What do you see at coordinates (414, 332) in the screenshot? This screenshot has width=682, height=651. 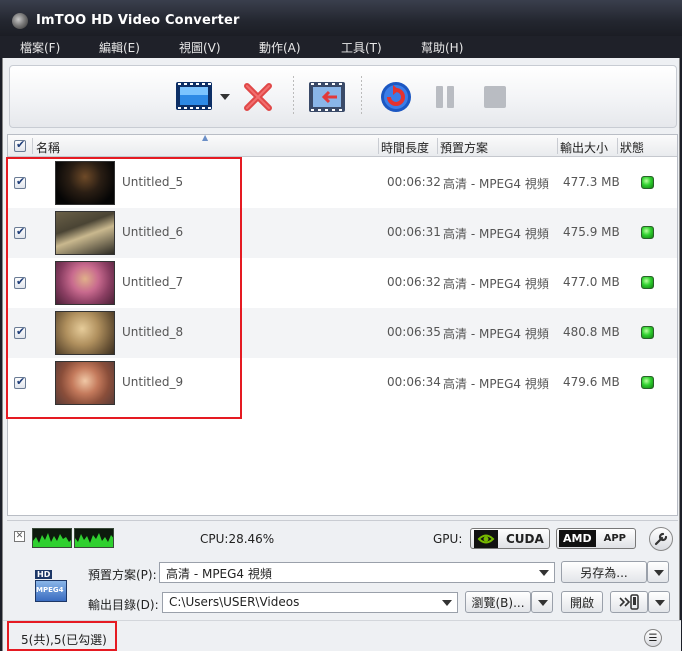 I see `file-duration: 00:06:35` at bounding box center [414, 332].